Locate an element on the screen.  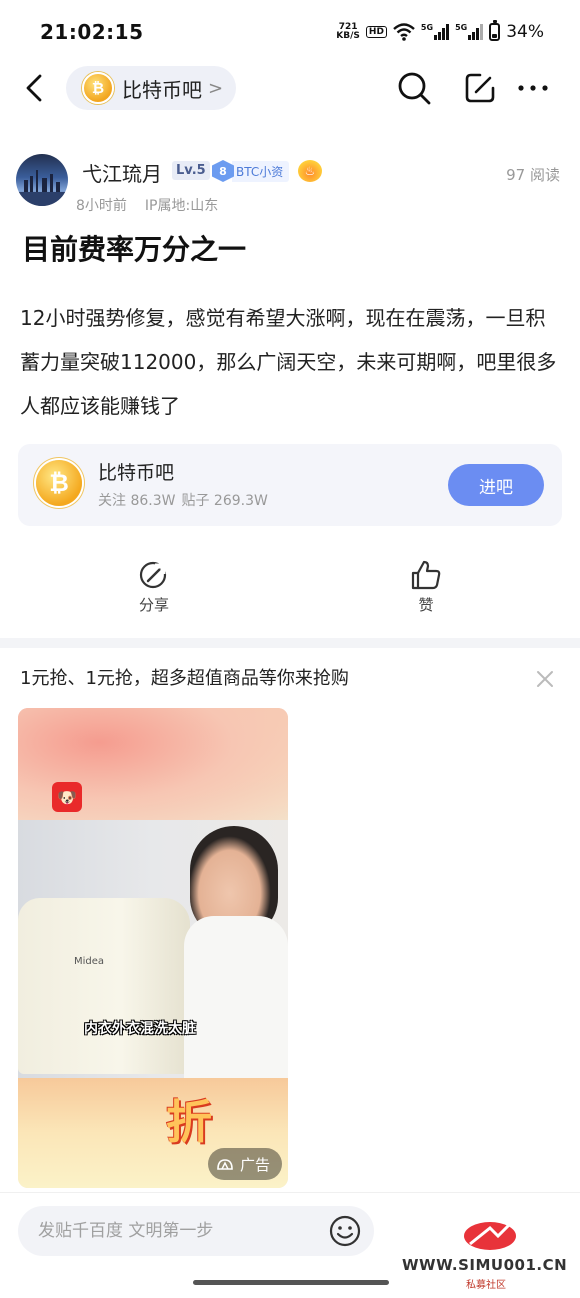
forum-nav-pill: ₿ 比特币吧 > is located at coordinates (151, 88).